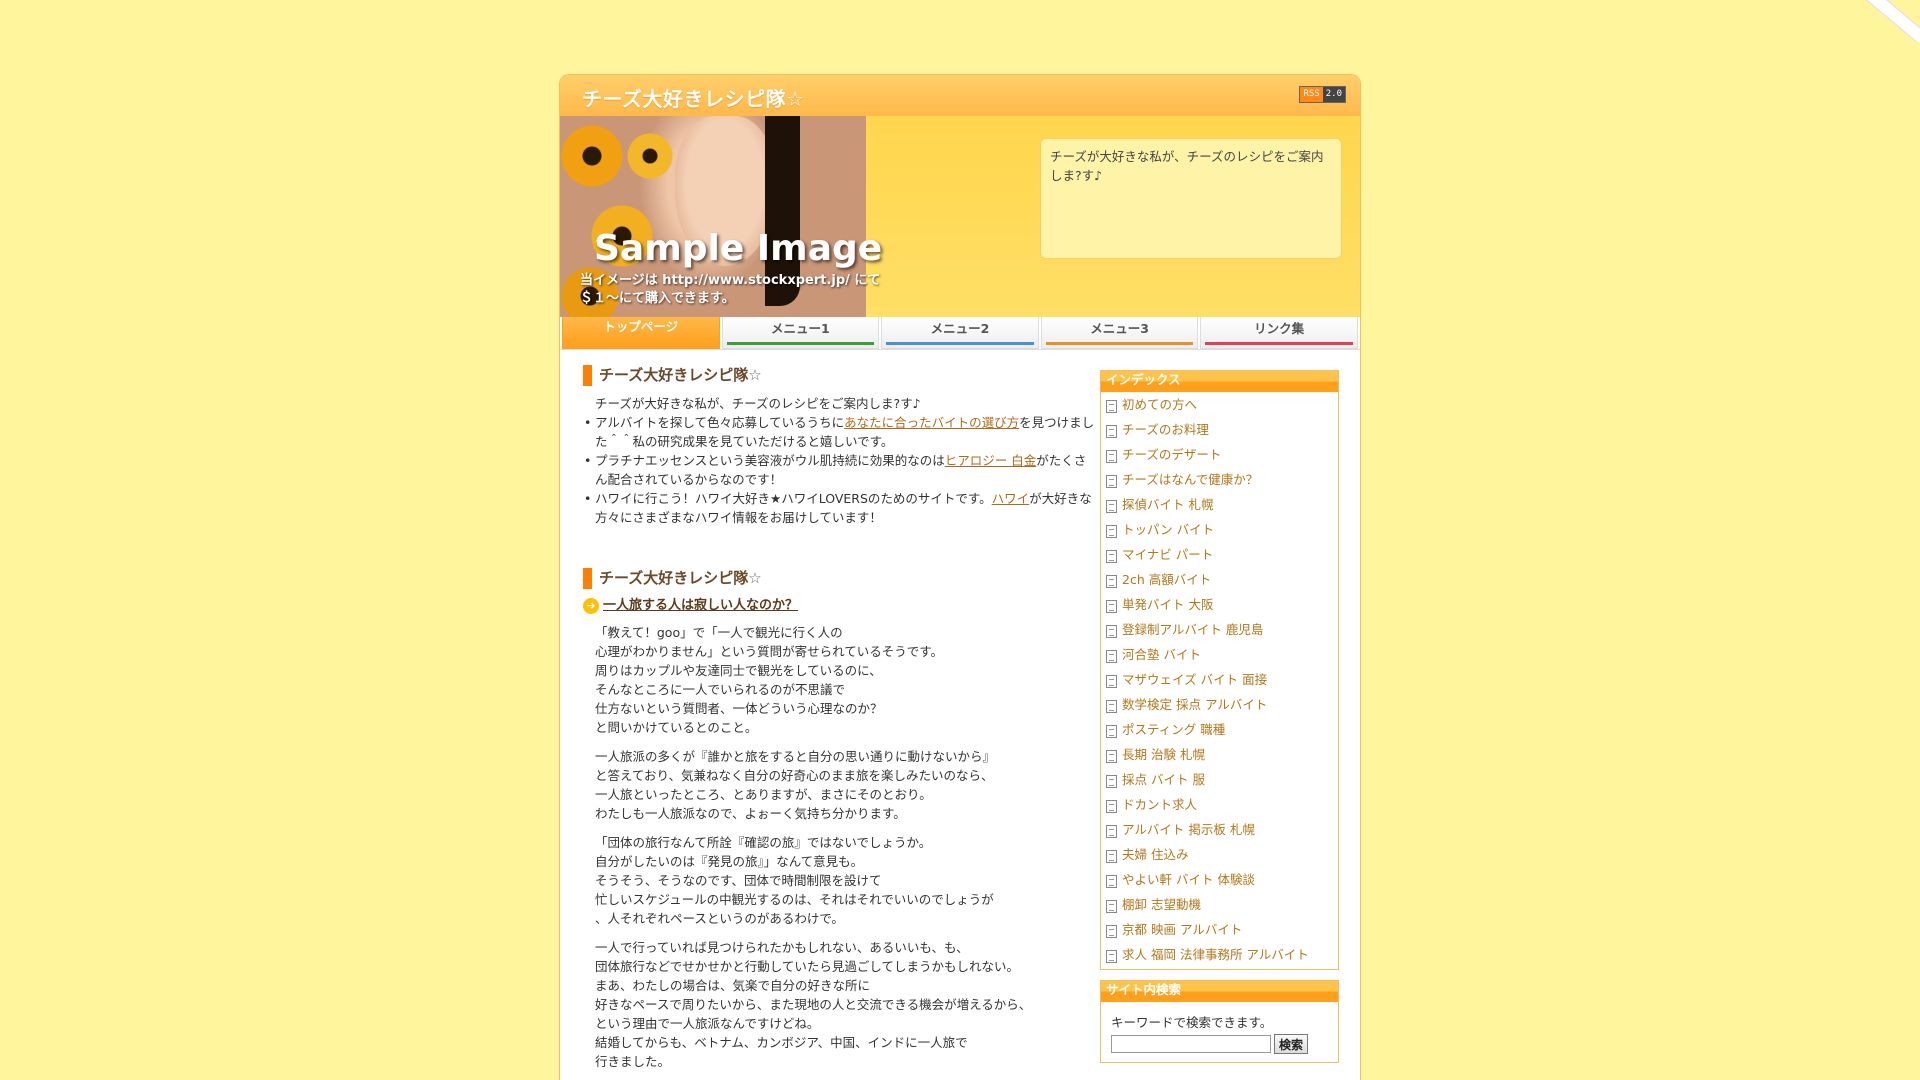  What do you see at coordinates (730, 280) in the screenshot?
I see `banner-caption-line1: 当イメージは http://www.stockxpert.jp/ にて` at bounding box center [730, 280].